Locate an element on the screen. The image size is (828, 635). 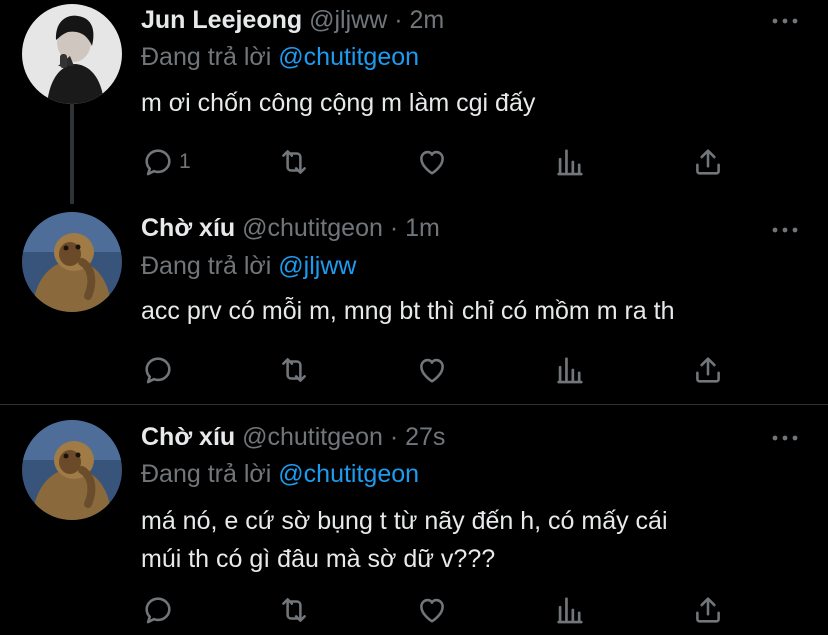
tweet-header: Chờ xíu @chutitgeon · 1m is located at coordinates (290, 228).